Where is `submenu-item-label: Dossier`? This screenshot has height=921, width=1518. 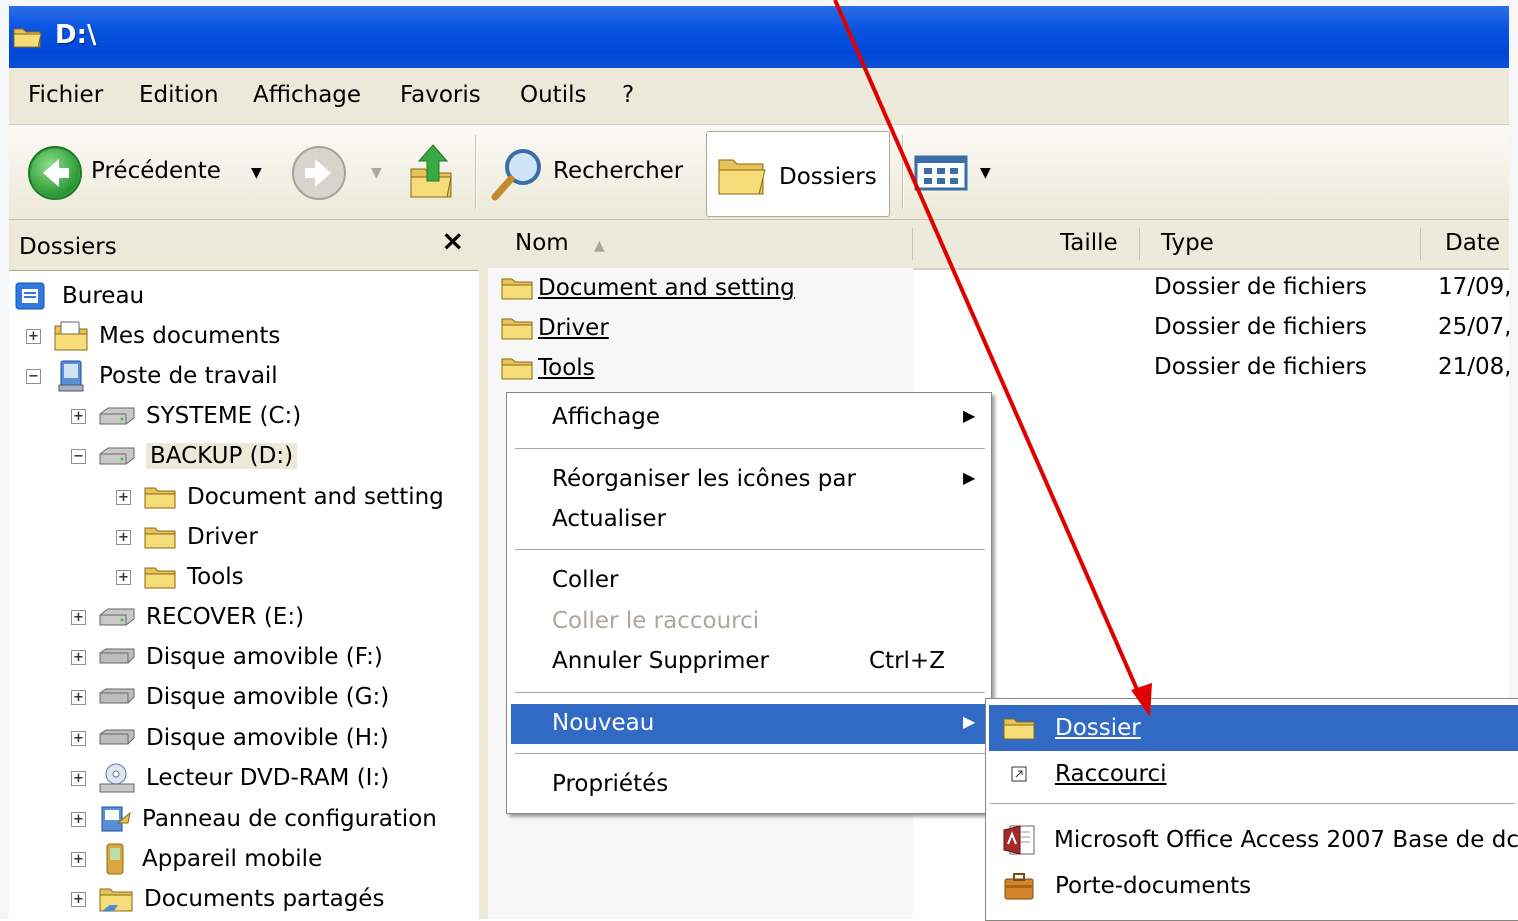
submenu-item-label: Dossier is located at coordinates (1098, 728).